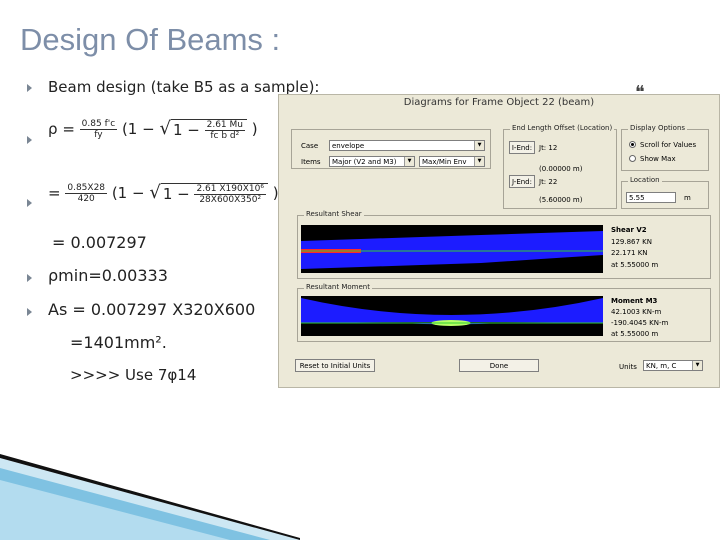  What do you see at coordinates (522, 147) in the screenshot?
I see `i-end-button: I-End:` at bounding box center [522, 147].